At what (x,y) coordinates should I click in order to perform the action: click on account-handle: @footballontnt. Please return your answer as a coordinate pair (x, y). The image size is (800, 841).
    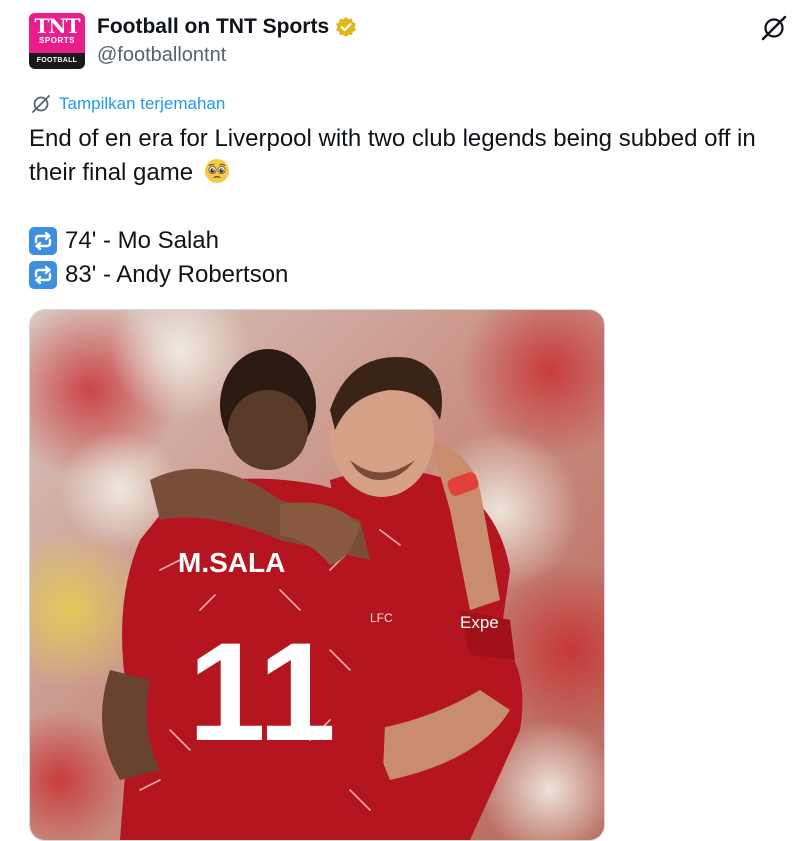
    Looking at the image, I should click on (161, 55).